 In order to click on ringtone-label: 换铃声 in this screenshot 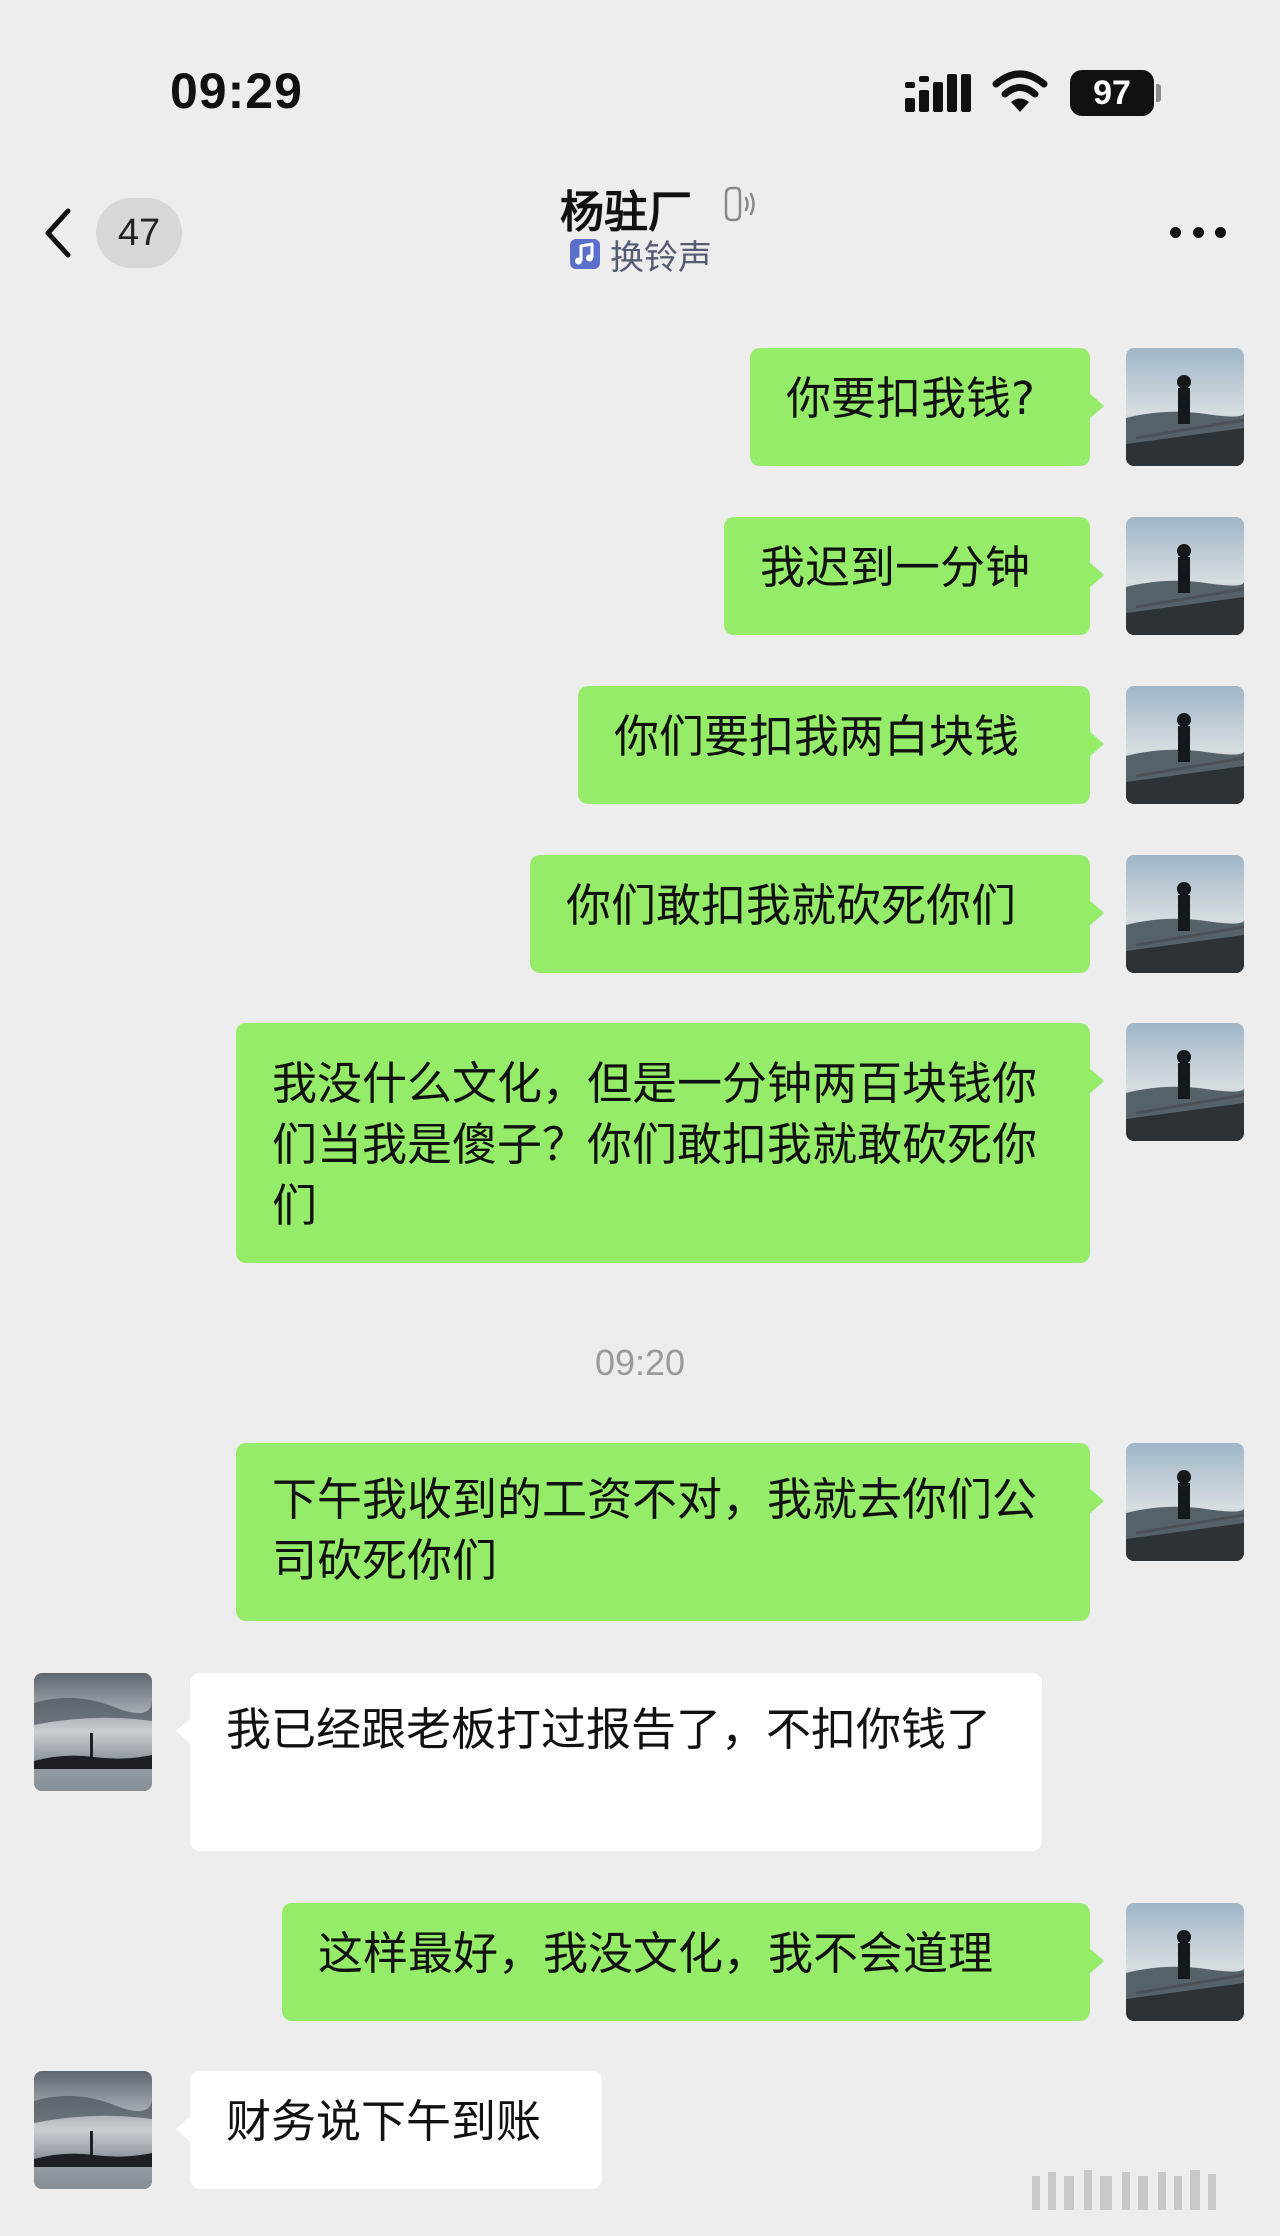, I will do `click(661, 257)`.